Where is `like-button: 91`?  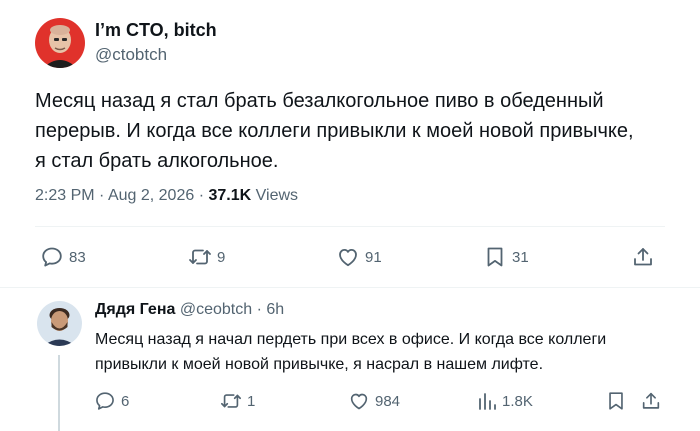 like-button: 91 is located at coordinates (359, 257).